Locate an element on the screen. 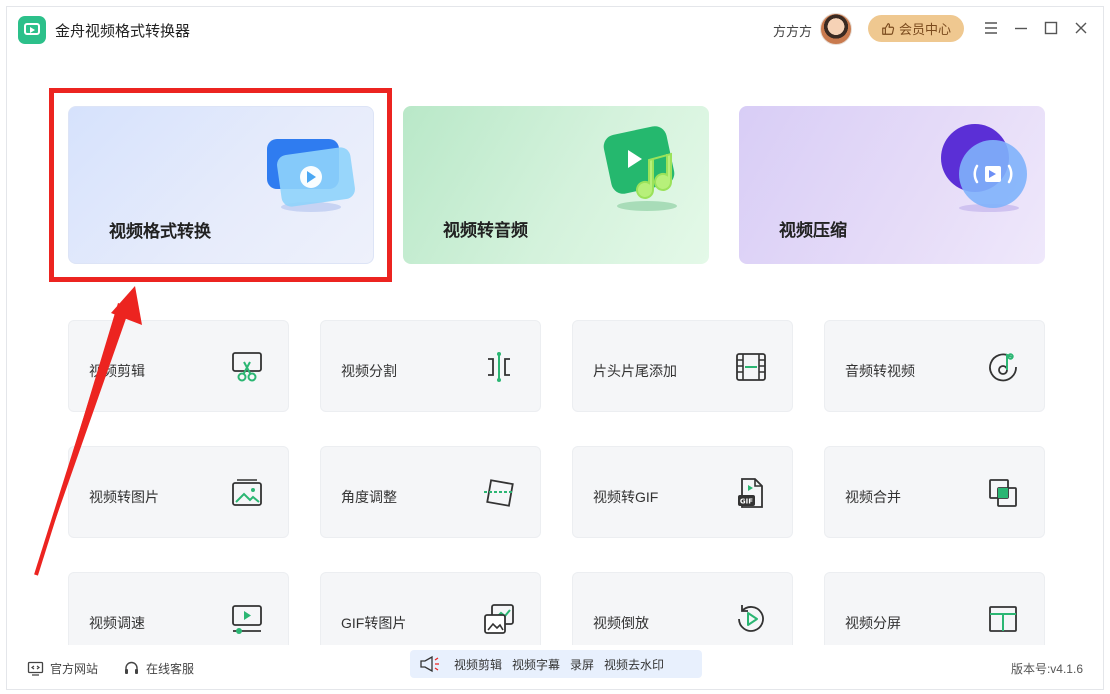 Image resolution: width=1110 pixels, height=694 pixels. tile-audio-to-video: 音频转视频 is located at coordinates (934, 366).